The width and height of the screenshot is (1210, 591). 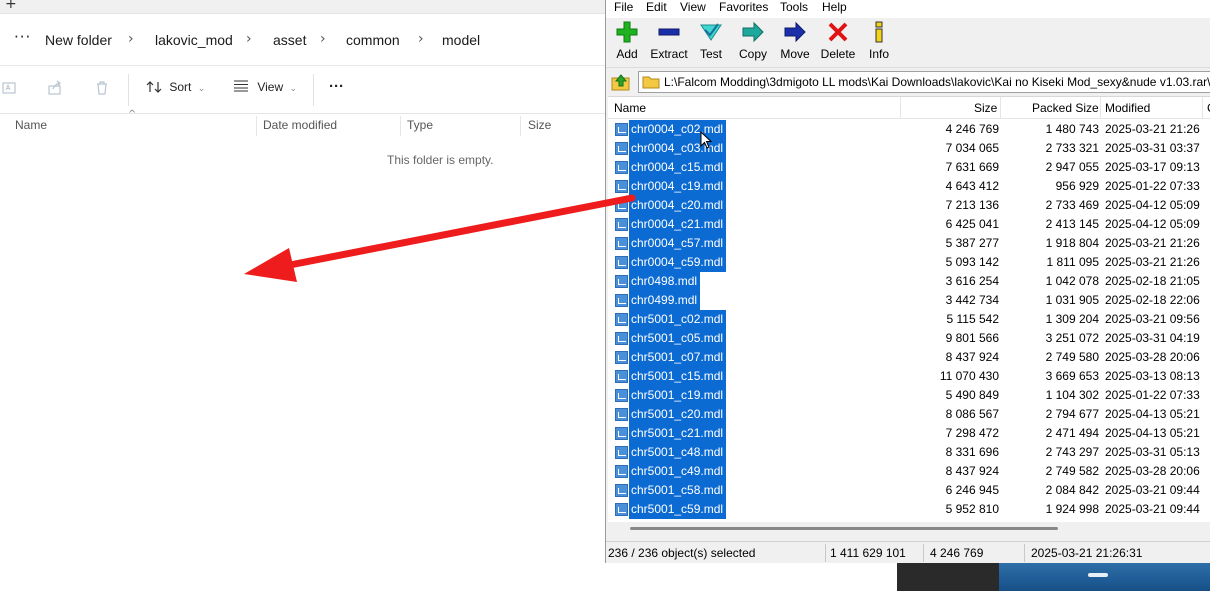 What do you see at coordinates (743, 7) in the screenshot?
I see `menu-favorites: Favorites` at bounding box center [743, 7].